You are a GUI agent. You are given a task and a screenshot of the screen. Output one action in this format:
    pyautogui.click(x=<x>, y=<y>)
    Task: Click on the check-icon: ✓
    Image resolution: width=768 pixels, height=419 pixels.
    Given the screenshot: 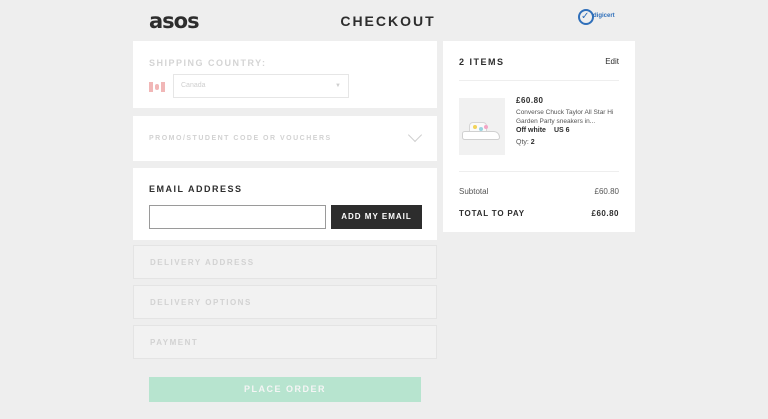 What is the action you would take?
    pyautogui.click(x=585, y=16)
    